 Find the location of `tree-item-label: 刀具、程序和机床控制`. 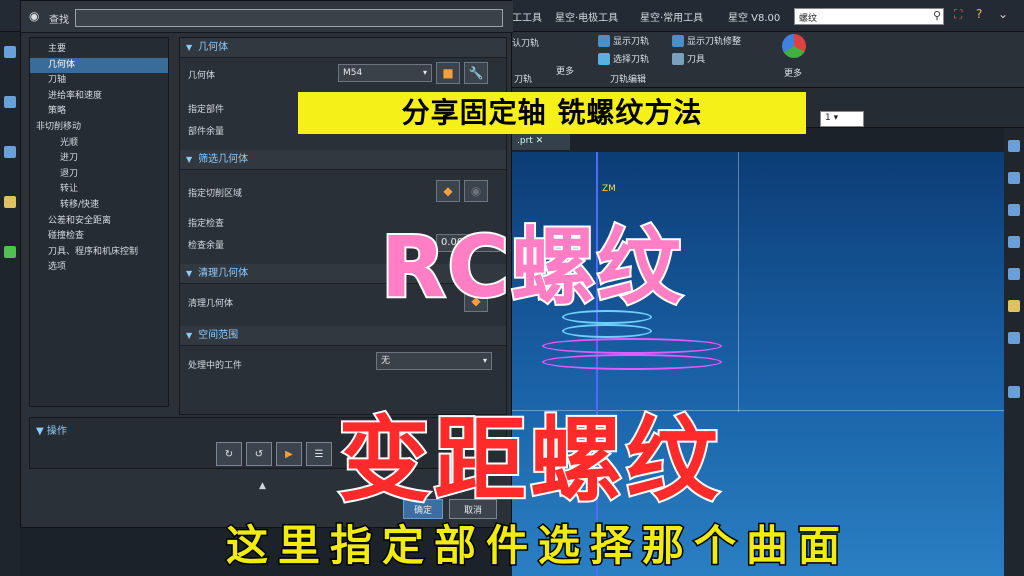

tree-item-label: 刀具、程序和机床控制 is located at coordinates (93, 251).